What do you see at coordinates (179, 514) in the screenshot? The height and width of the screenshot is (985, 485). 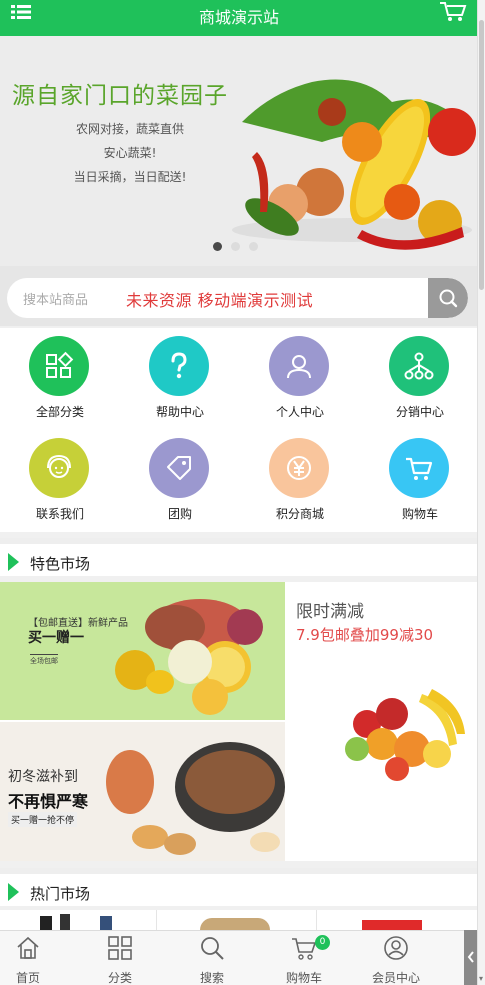 I see `nav-label: 团购` at bounding box center [179, 514].